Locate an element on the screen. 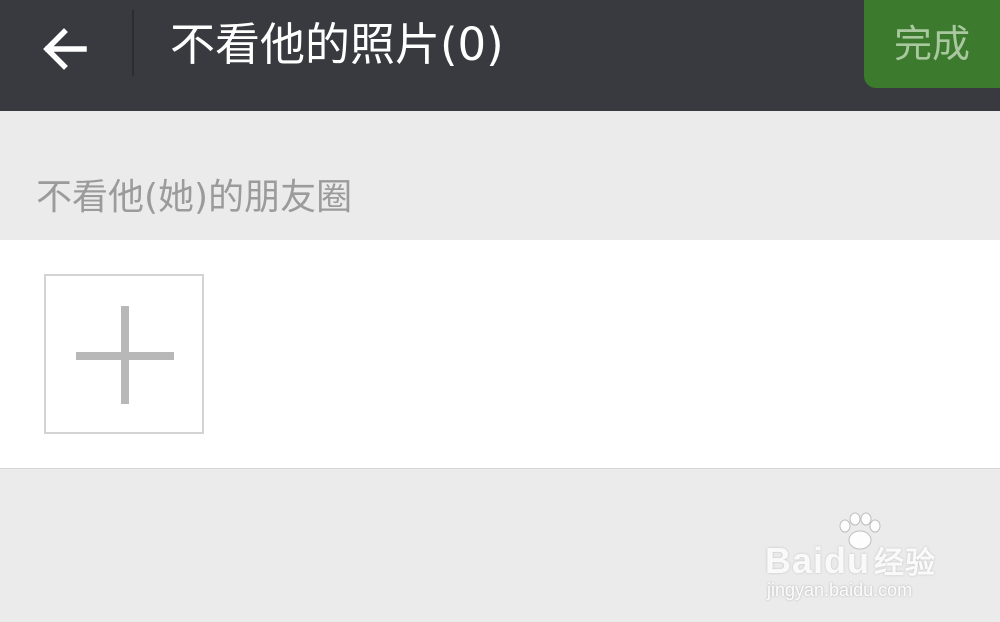 This screenshot has height=622, width=1000. add-contact-button is located at coordinates (124, 354).